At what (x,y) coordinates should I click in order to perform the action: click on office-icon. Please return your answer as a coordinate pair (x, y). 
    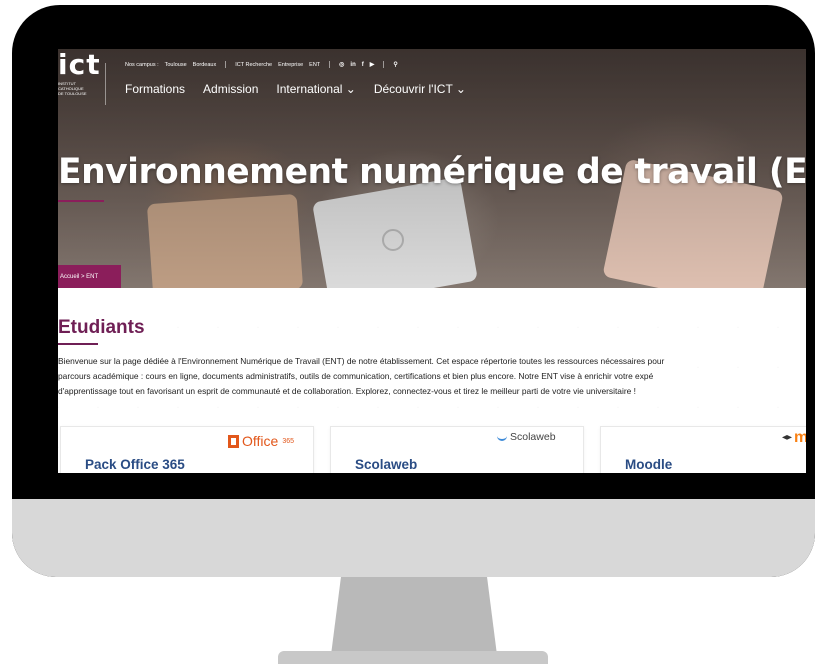
    Looking at the image, I should click on (233, 441).